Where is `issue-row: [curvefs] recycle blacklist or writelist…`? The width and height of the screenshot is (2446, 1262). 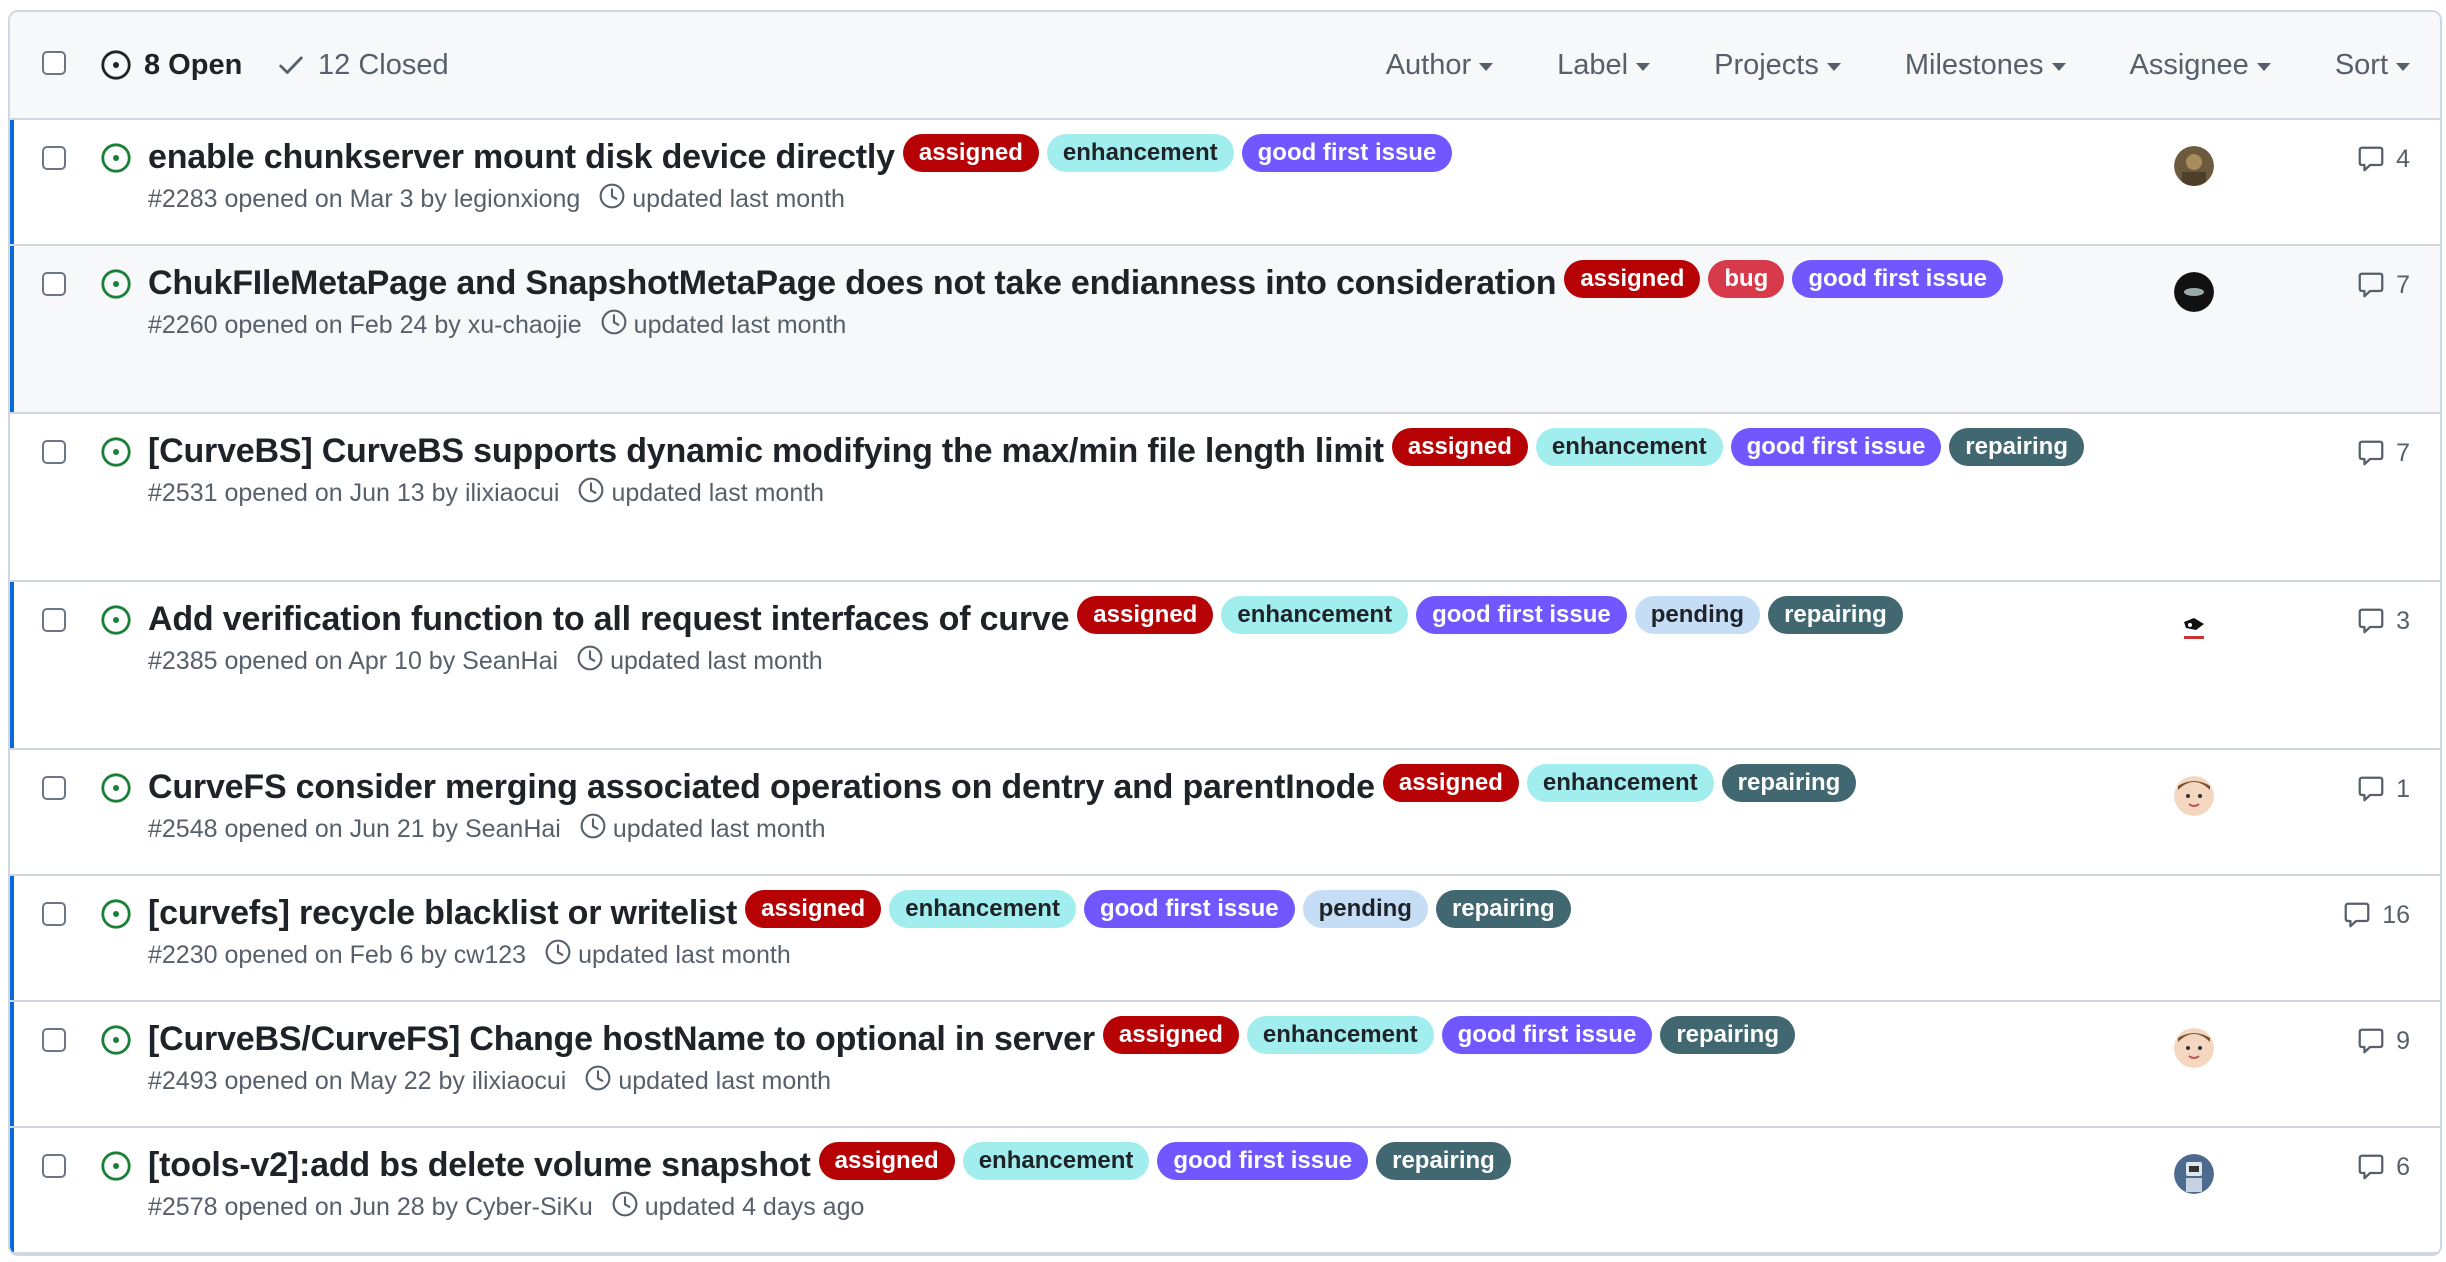
issue-row: [curvefs] recycle blacklist or writelist… is located at coordinates (1225, 939).